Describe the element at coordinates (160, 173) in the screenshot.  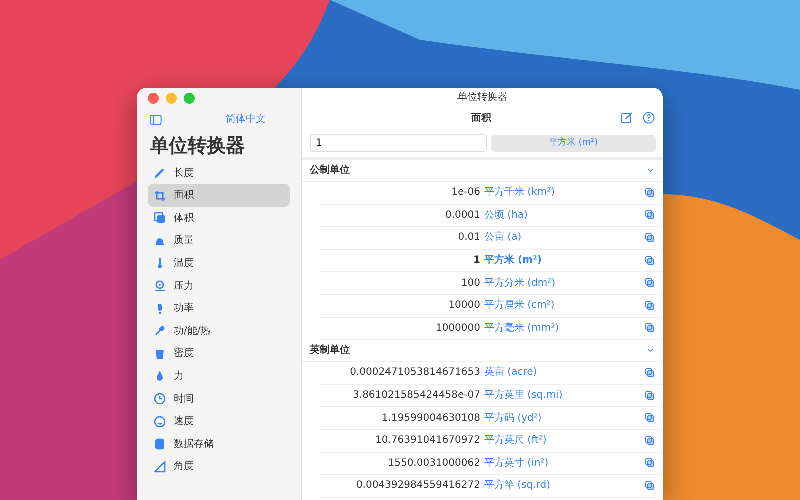
I see `pencil-icon` at that location.